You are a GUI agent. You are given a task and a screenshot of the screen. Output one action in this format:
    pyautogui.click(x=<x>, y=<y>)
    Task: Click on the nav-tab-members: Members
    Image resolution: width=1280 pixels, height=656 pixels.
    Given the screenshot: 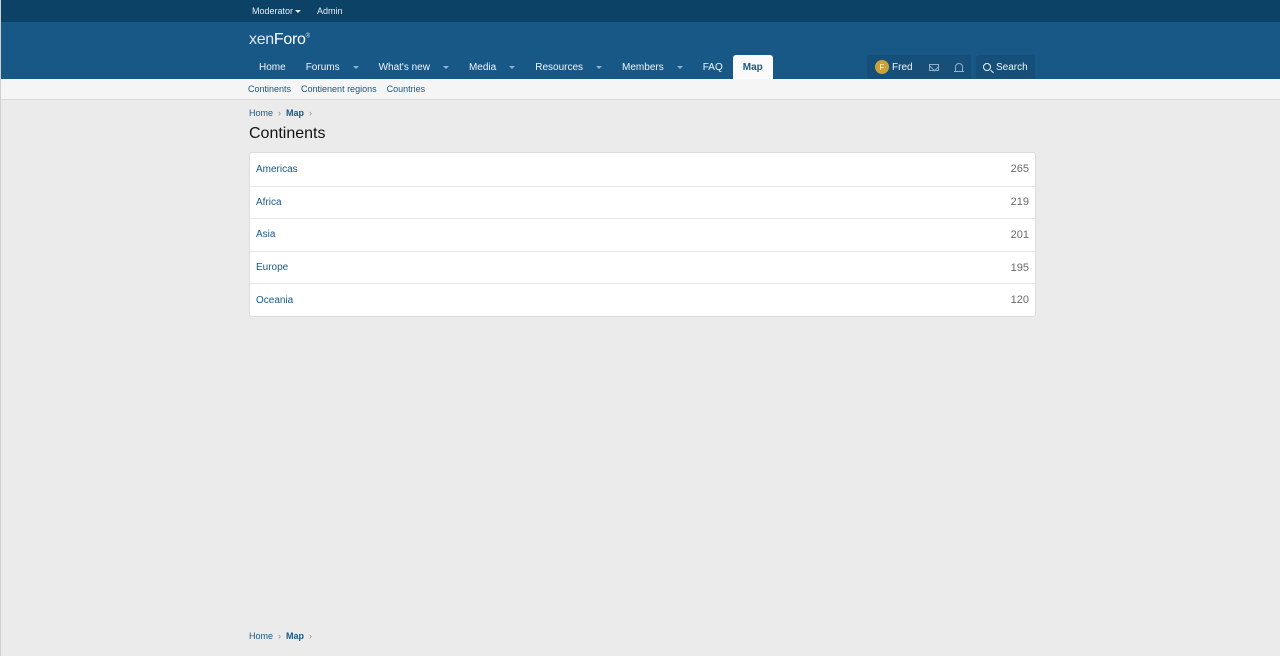 What is the action you would take?
    pyautogui.click(x=652, y=67)
    